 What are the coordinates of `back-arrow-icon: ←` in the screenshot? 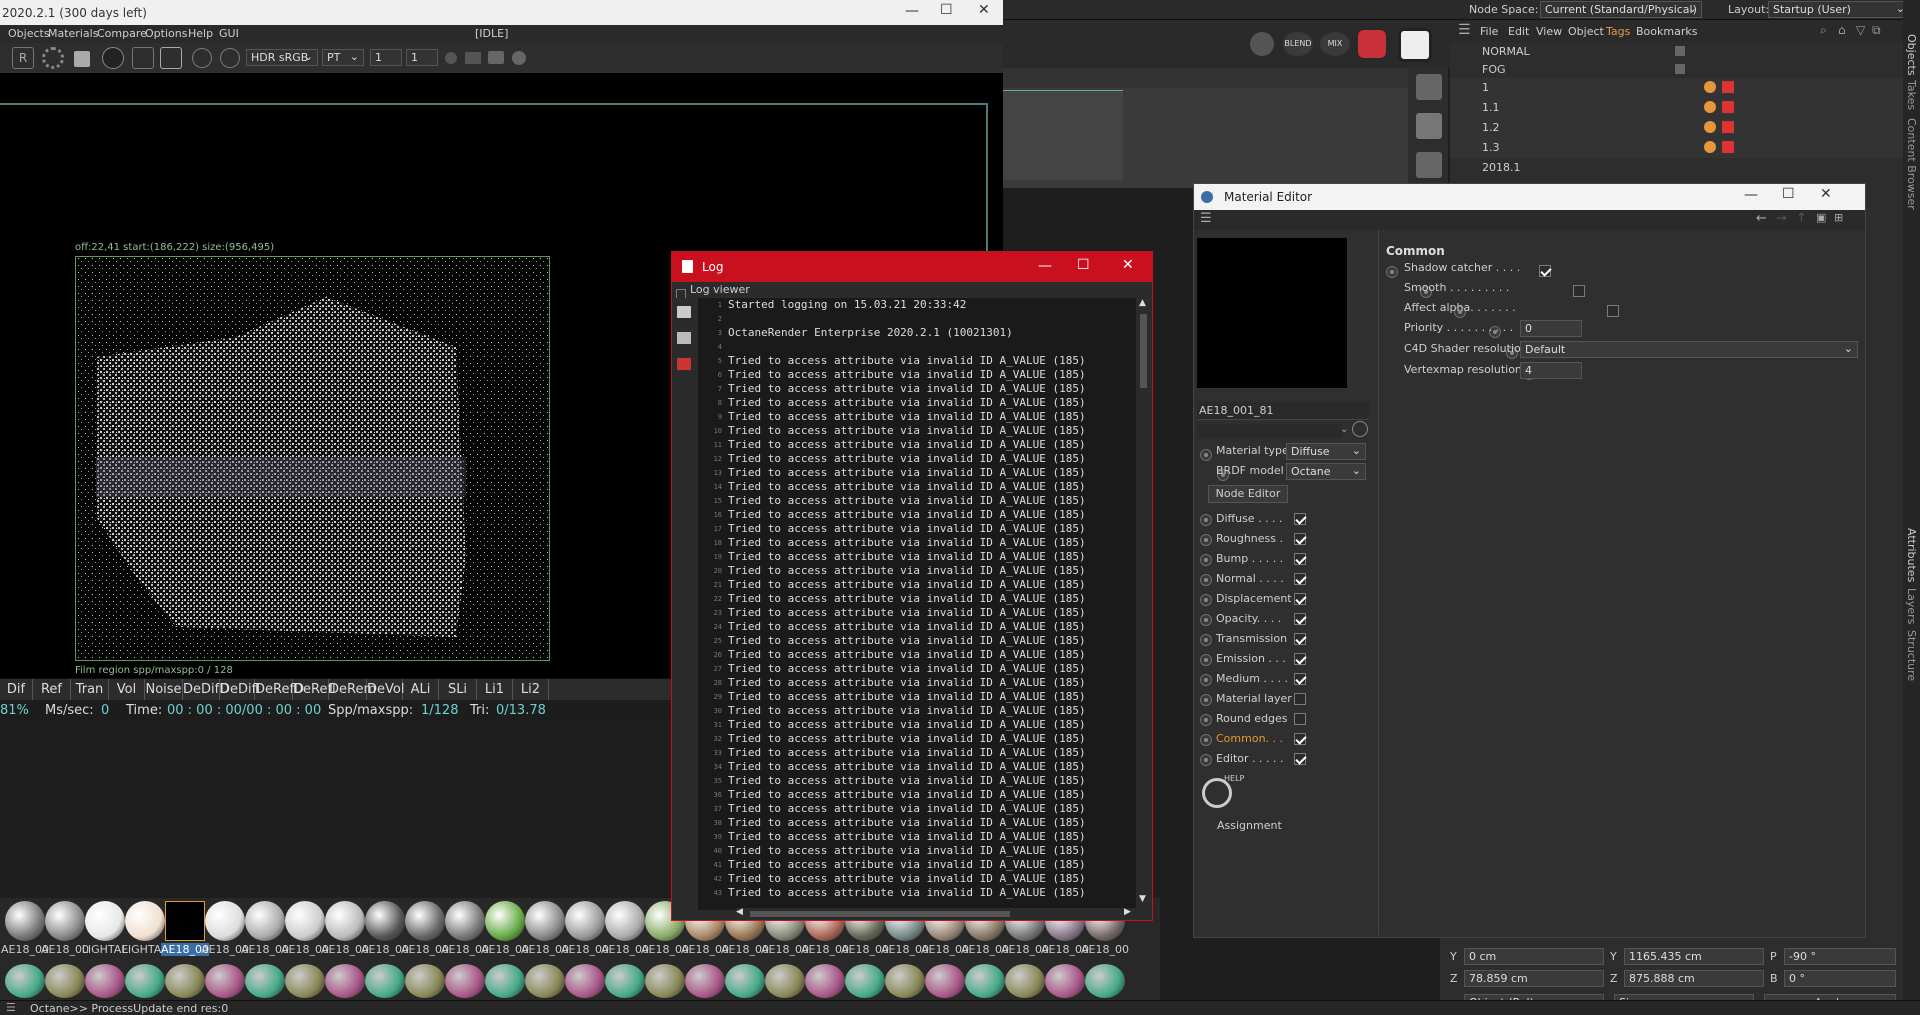 It's located at (1761, 218).